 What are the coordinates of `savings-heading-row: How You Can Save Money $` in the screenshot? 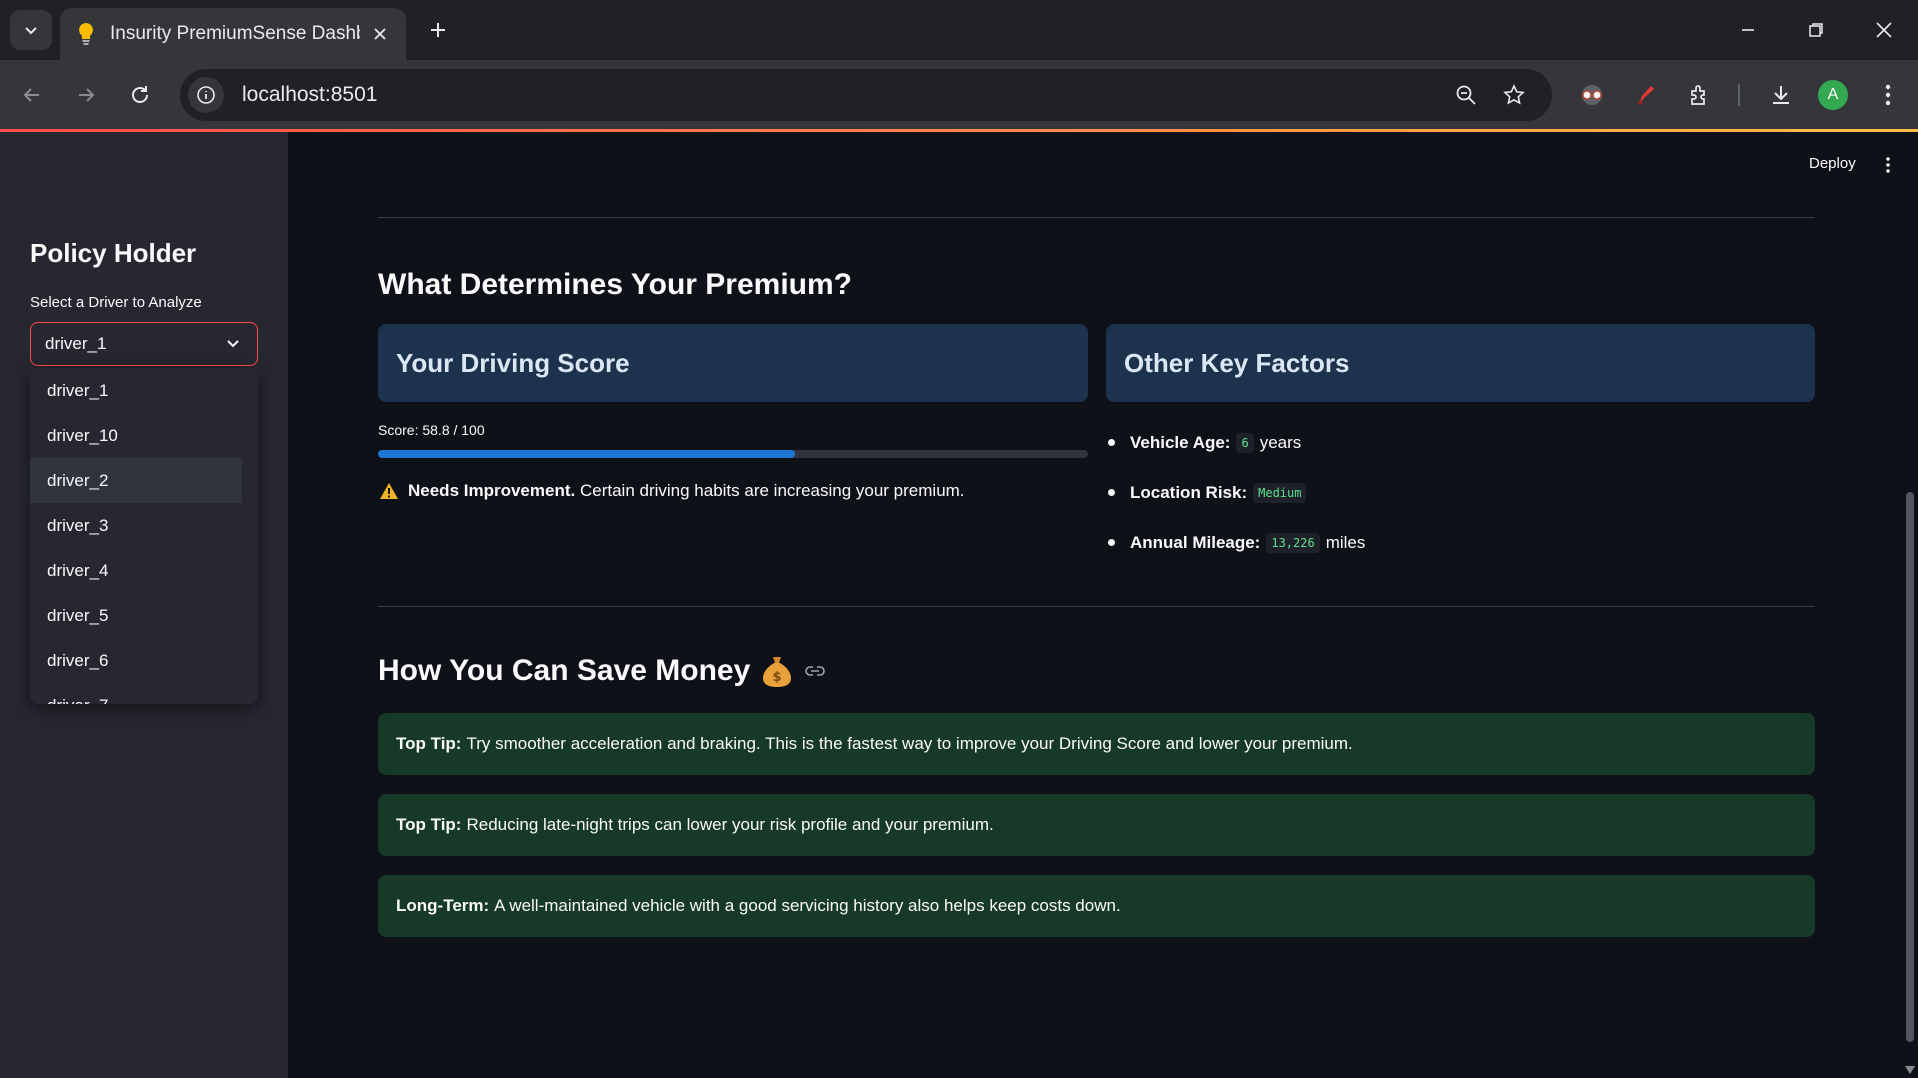 It's located at (602, 671).